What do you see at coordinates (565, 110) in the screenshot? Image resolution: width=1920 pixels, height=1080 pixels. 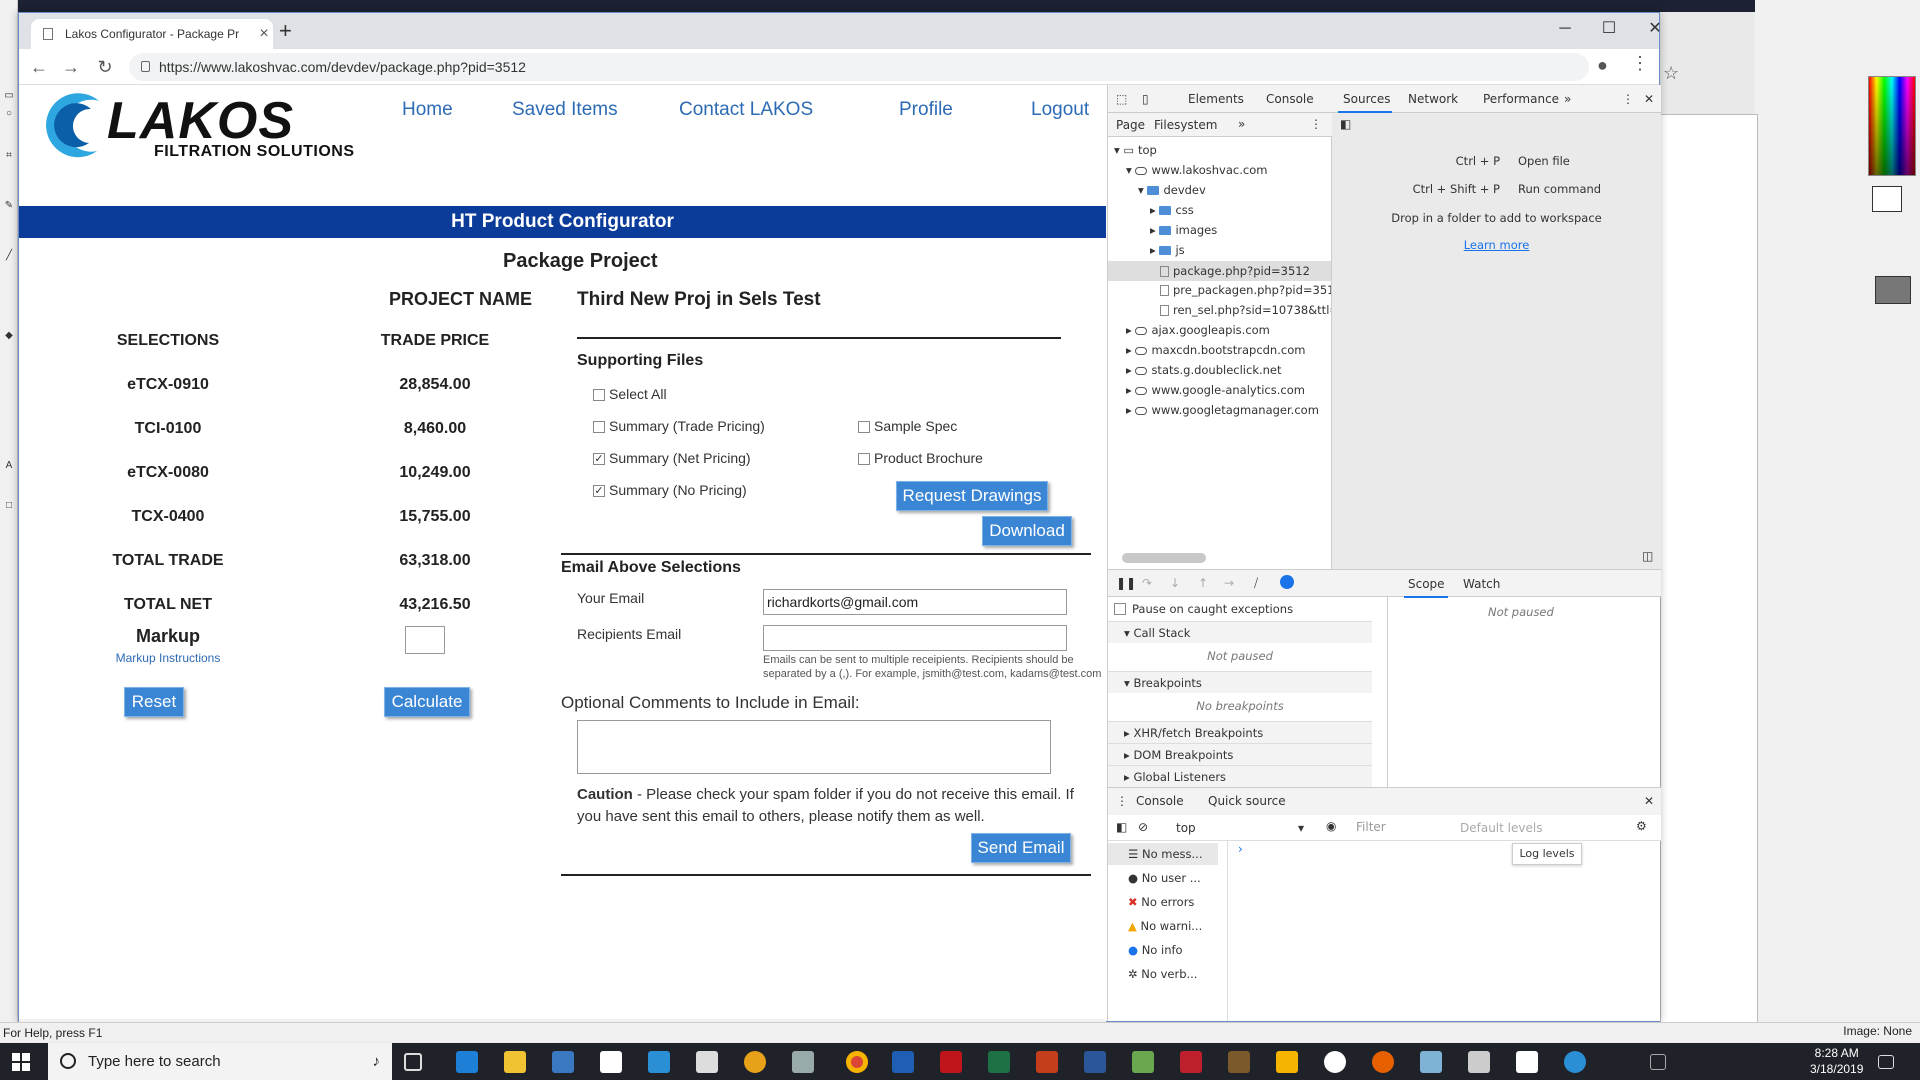 I see `nav-saved-items: Saved Items` at bounding box center [565, 110].